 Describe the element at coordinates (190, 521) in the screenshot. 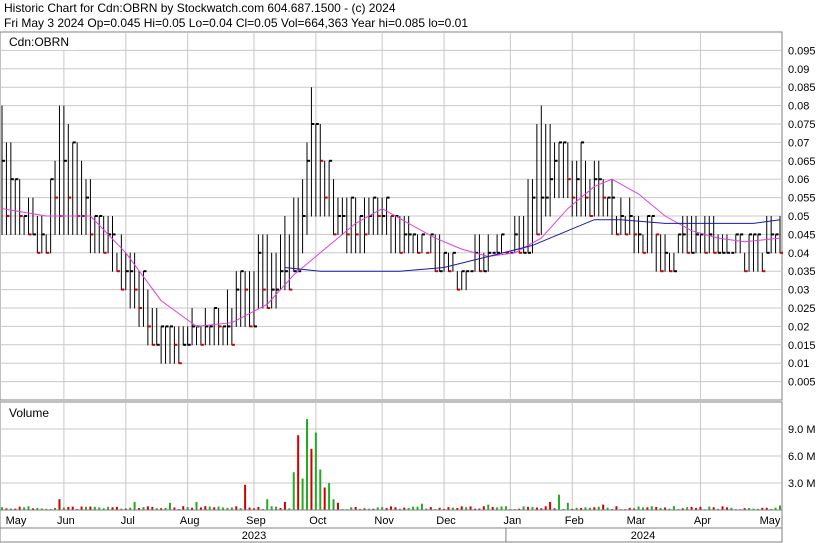

I see `month-label: Aug` at that location.